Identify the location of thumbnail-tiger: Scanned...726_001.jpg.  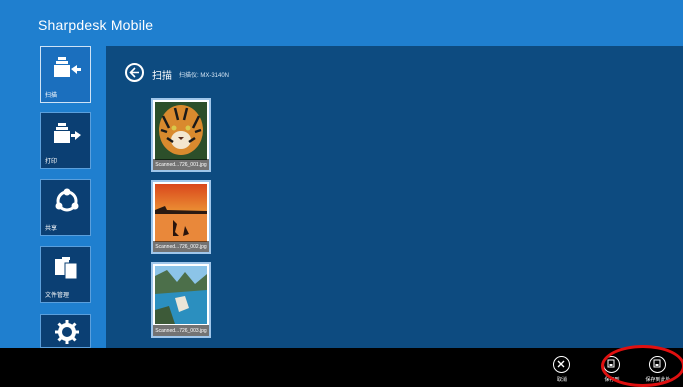
(181, 135).